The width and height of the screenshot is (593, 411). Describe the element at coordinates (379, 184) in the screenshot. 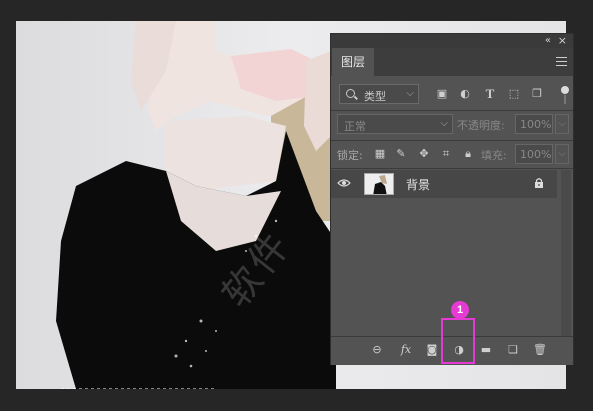

I see `layer-thumbnail` at that location.